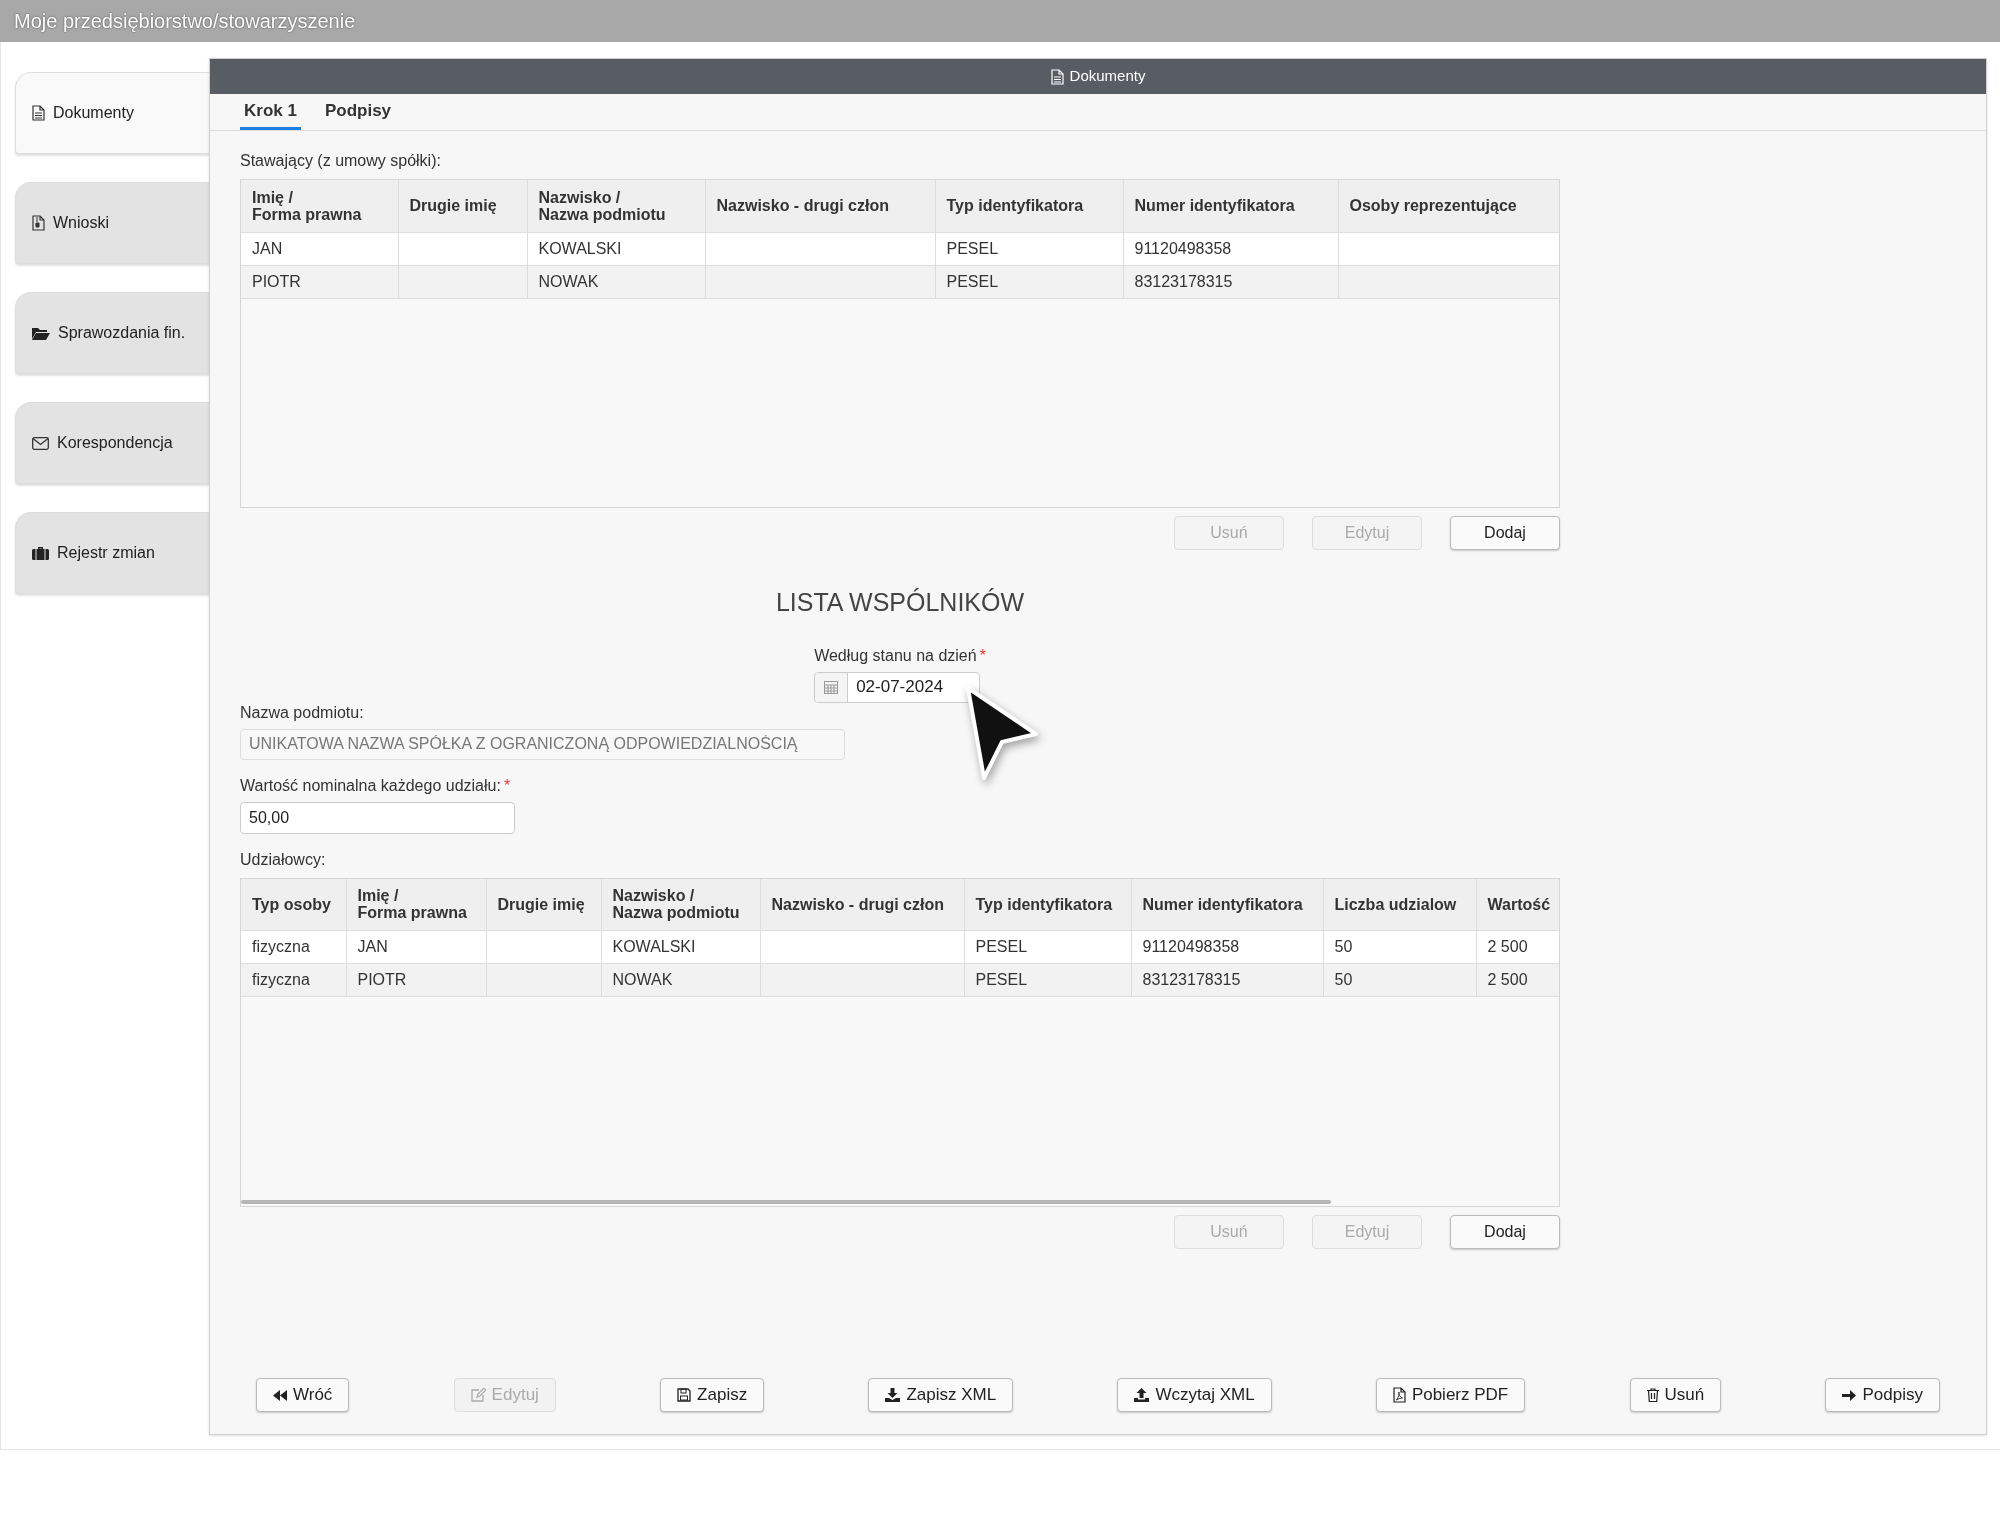 This screenshot has width=2000, height=1516. Describe the element at coordinates (1399, 1395) in the screenshot. I see `pdf-file-icon` at that location.